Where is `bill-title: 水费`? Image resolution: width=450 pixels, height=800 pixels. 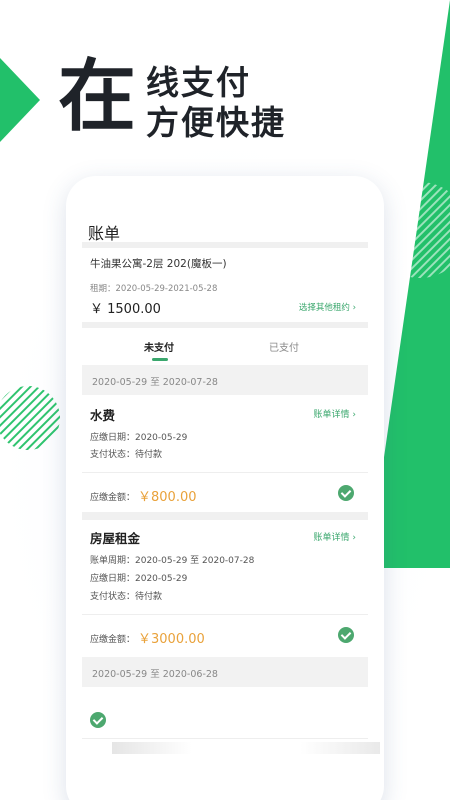
bill-title: 水费 is located at coordinates (103, 415).